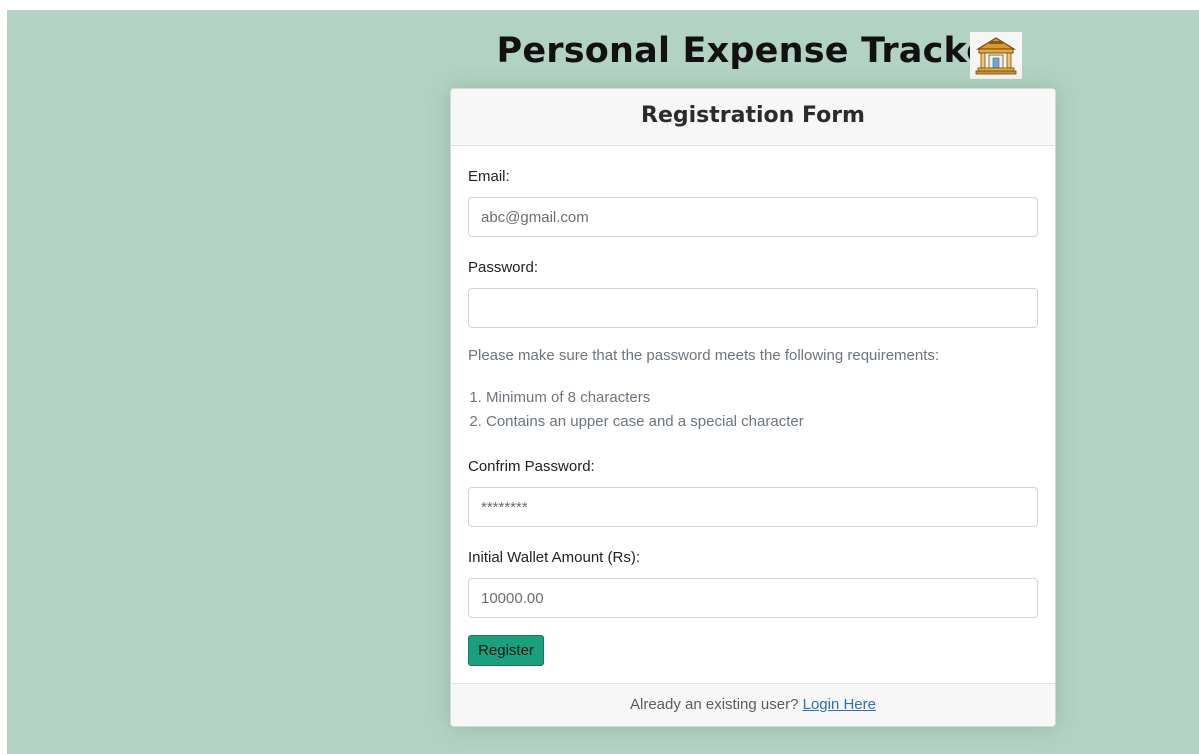 Image resolution: width=1199 pixels, height=754 pixels. What do you see at coordinates (753, 308) in the screenshot?
I see `password-field` at bounding box center [753, 308].